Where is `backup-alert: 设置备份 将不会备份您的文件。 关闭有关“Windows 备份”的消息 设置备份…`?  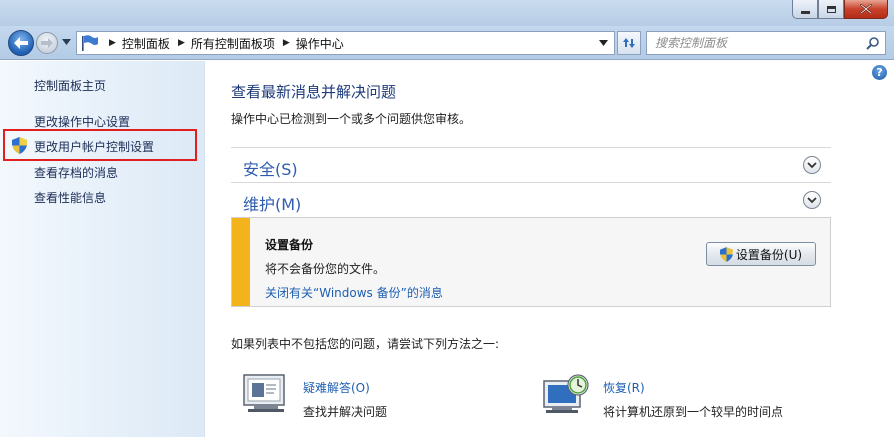 backup-alert: 设置备份 将不会备份您的文件。 关闭有关“Windows 备份”的消息 设置备份… is located at coordinates (531, 262).